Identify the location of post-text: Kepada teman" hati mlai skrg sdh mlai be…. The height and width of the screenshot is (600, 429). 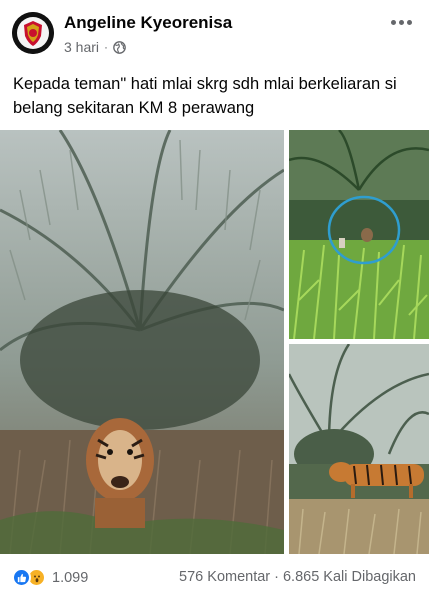
(205, 96).